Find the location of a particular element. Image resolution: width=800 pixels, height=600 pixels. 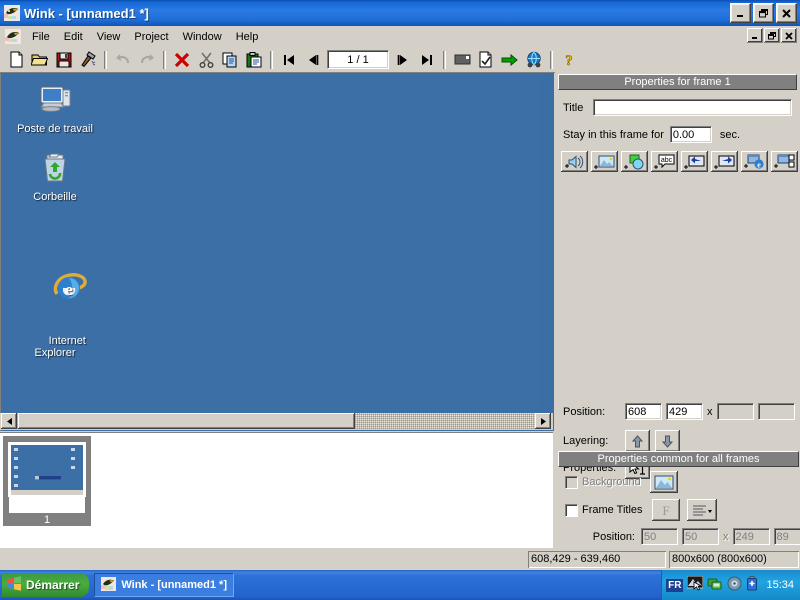

position-x-input: 608 is located at coordinates (643, 411).